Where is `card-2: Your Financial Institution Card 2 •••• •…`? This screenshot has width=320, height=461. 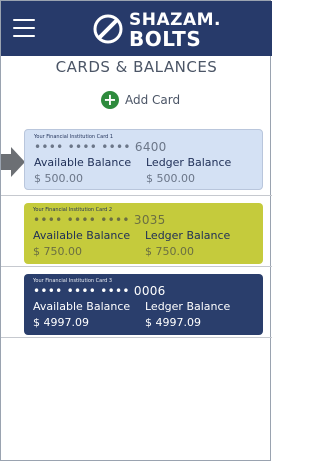 card-2: Your Financial Institution Card 2 •••• •… is located at coordinates (143, 233).